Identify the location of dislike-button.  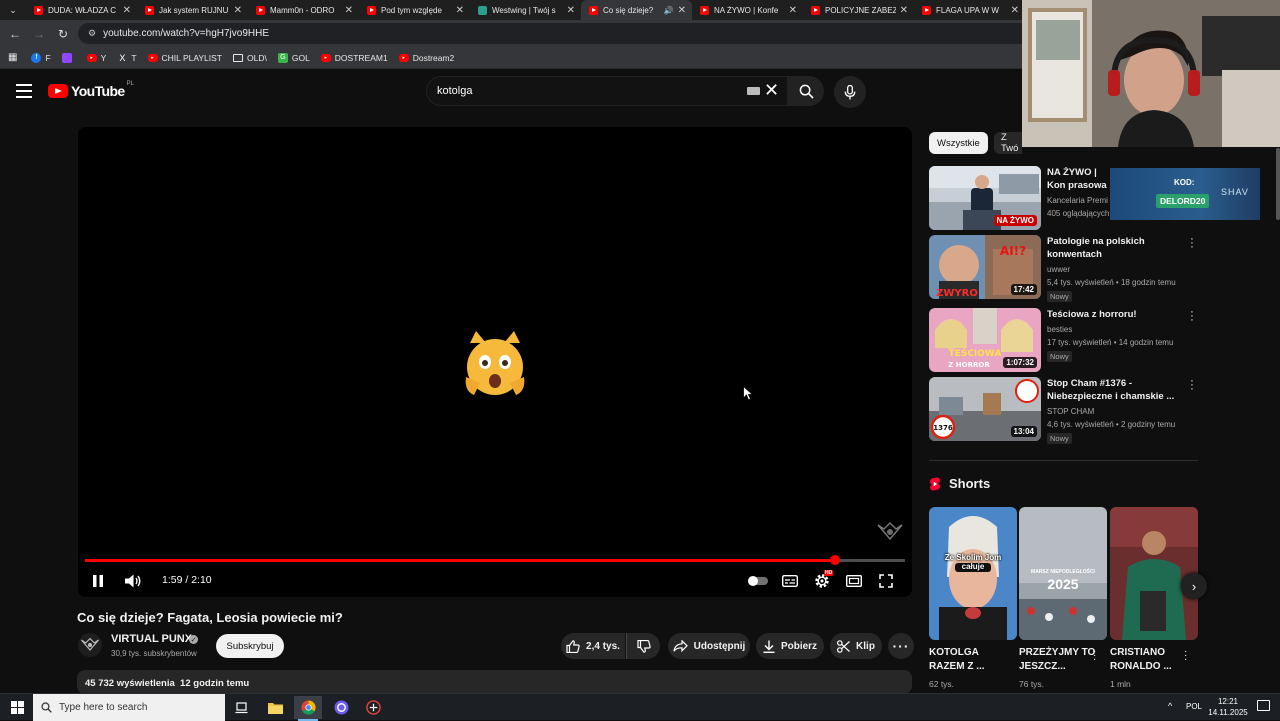
(643, 646).